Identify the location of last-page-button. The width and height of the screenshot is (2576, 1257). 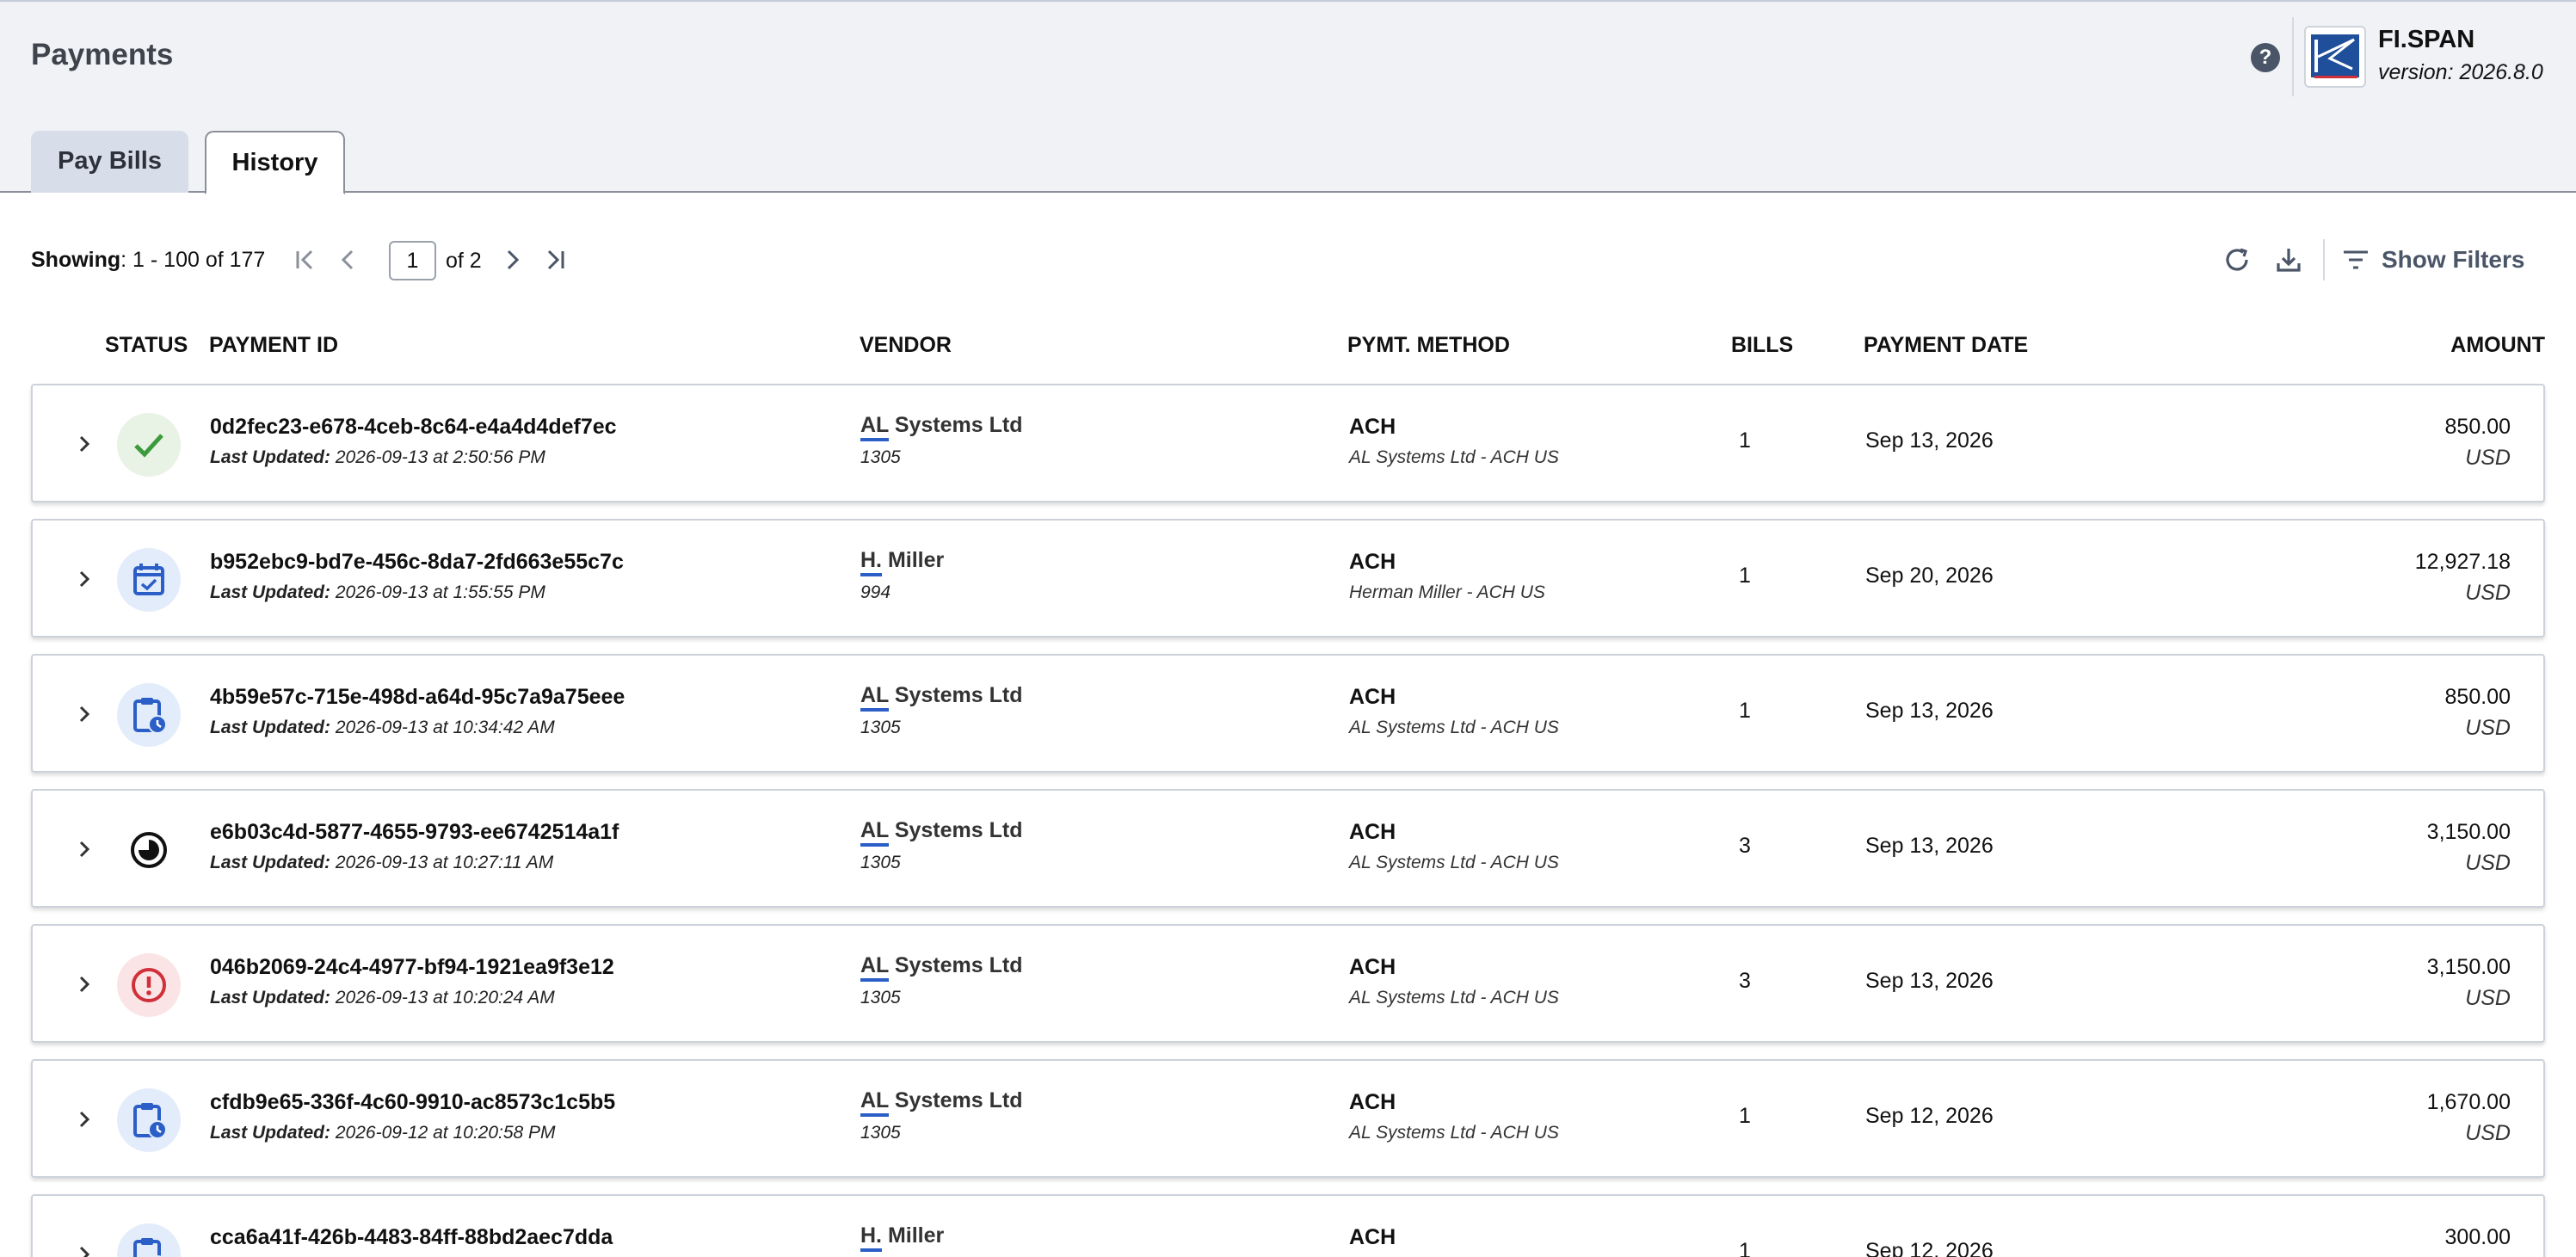
(556, 260).